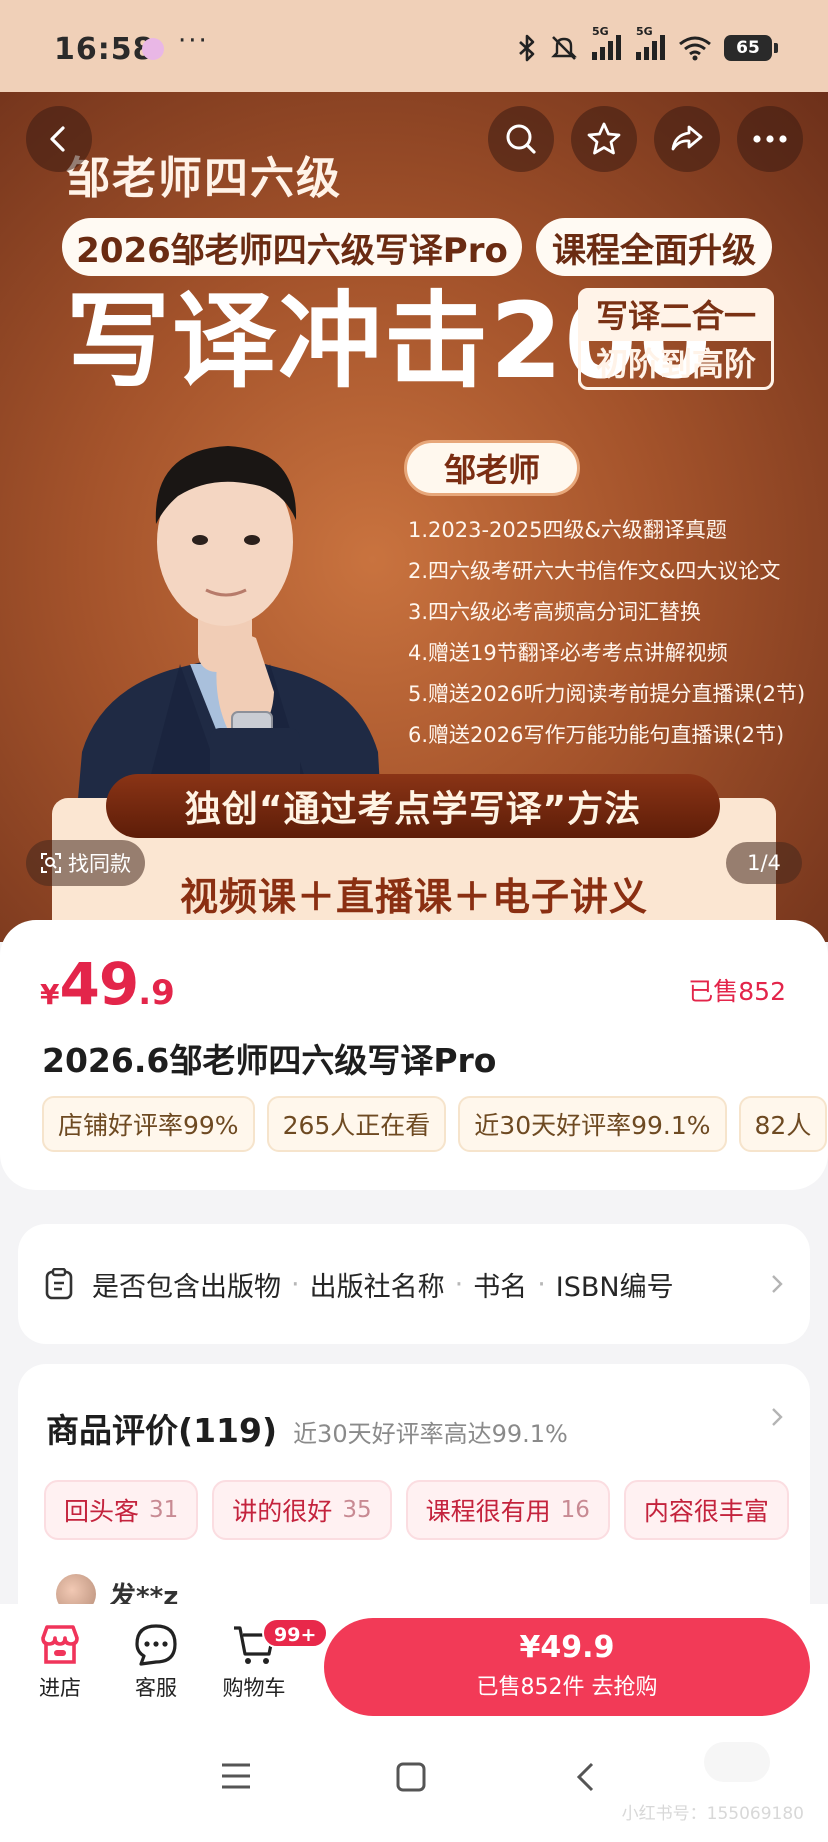 Image resolution: width=828 pixels, height=1842 pixels. What do you see at coordinates (356, 1124) in the screenshot?
I see `product-tag: 265人正在看` at bounding box center [356, 1124].